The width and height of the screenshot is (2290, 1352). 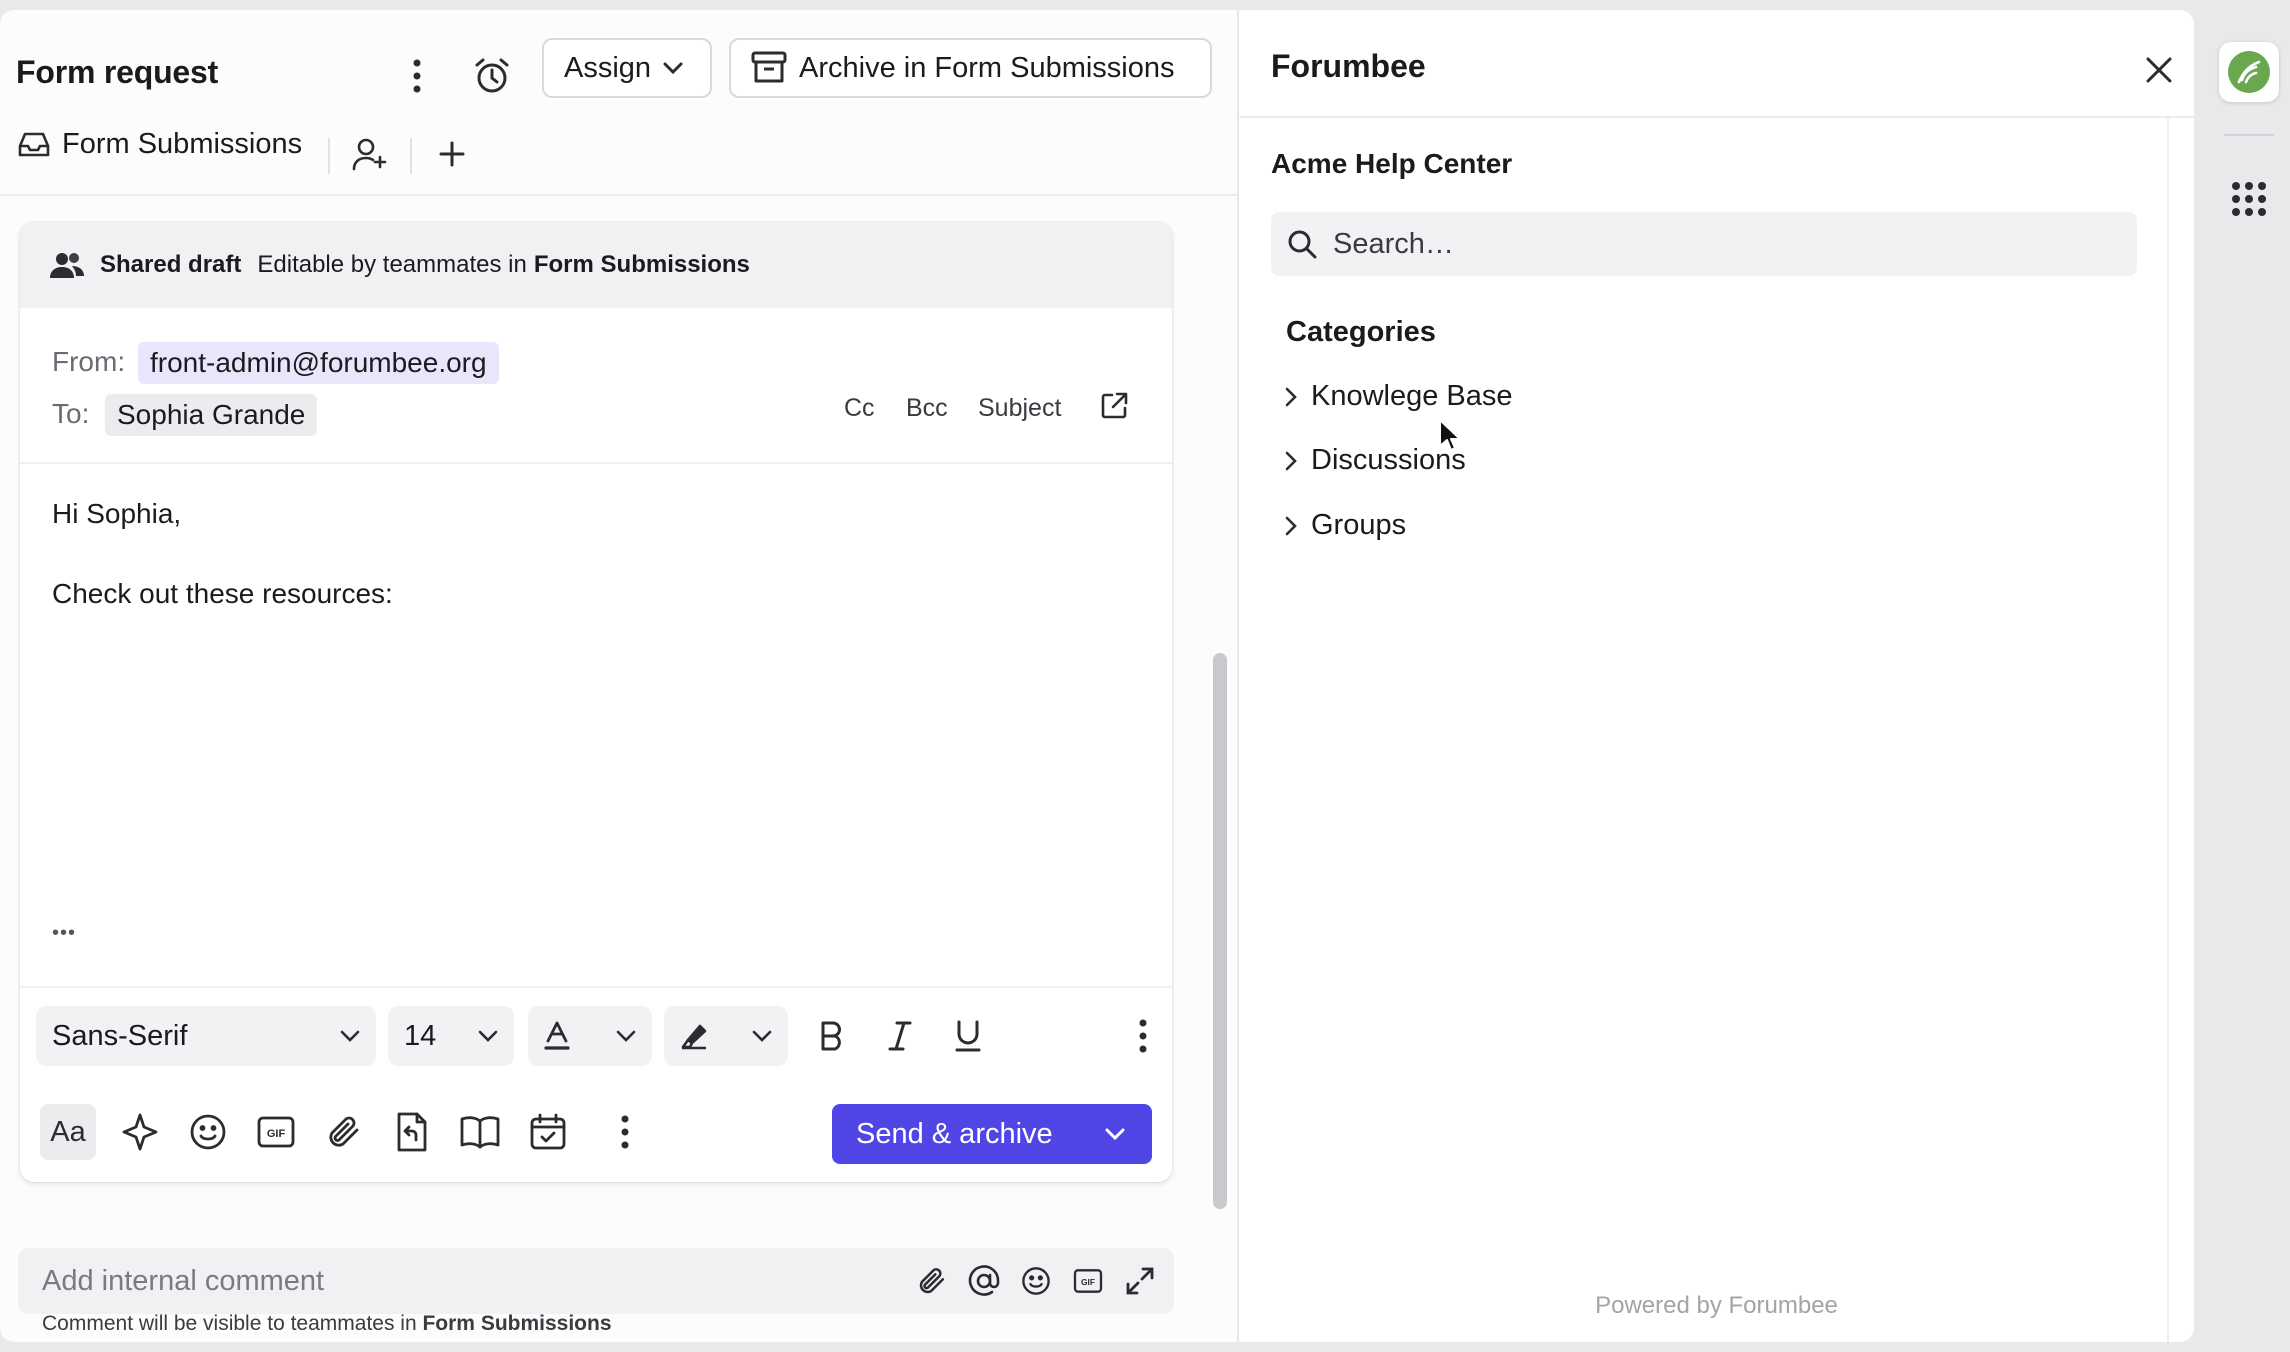 What do you see at coordinates (120, 1035) in the screenshot?
I see `font-family-value: Sans-Serif` at bounding box center [120, 1035].